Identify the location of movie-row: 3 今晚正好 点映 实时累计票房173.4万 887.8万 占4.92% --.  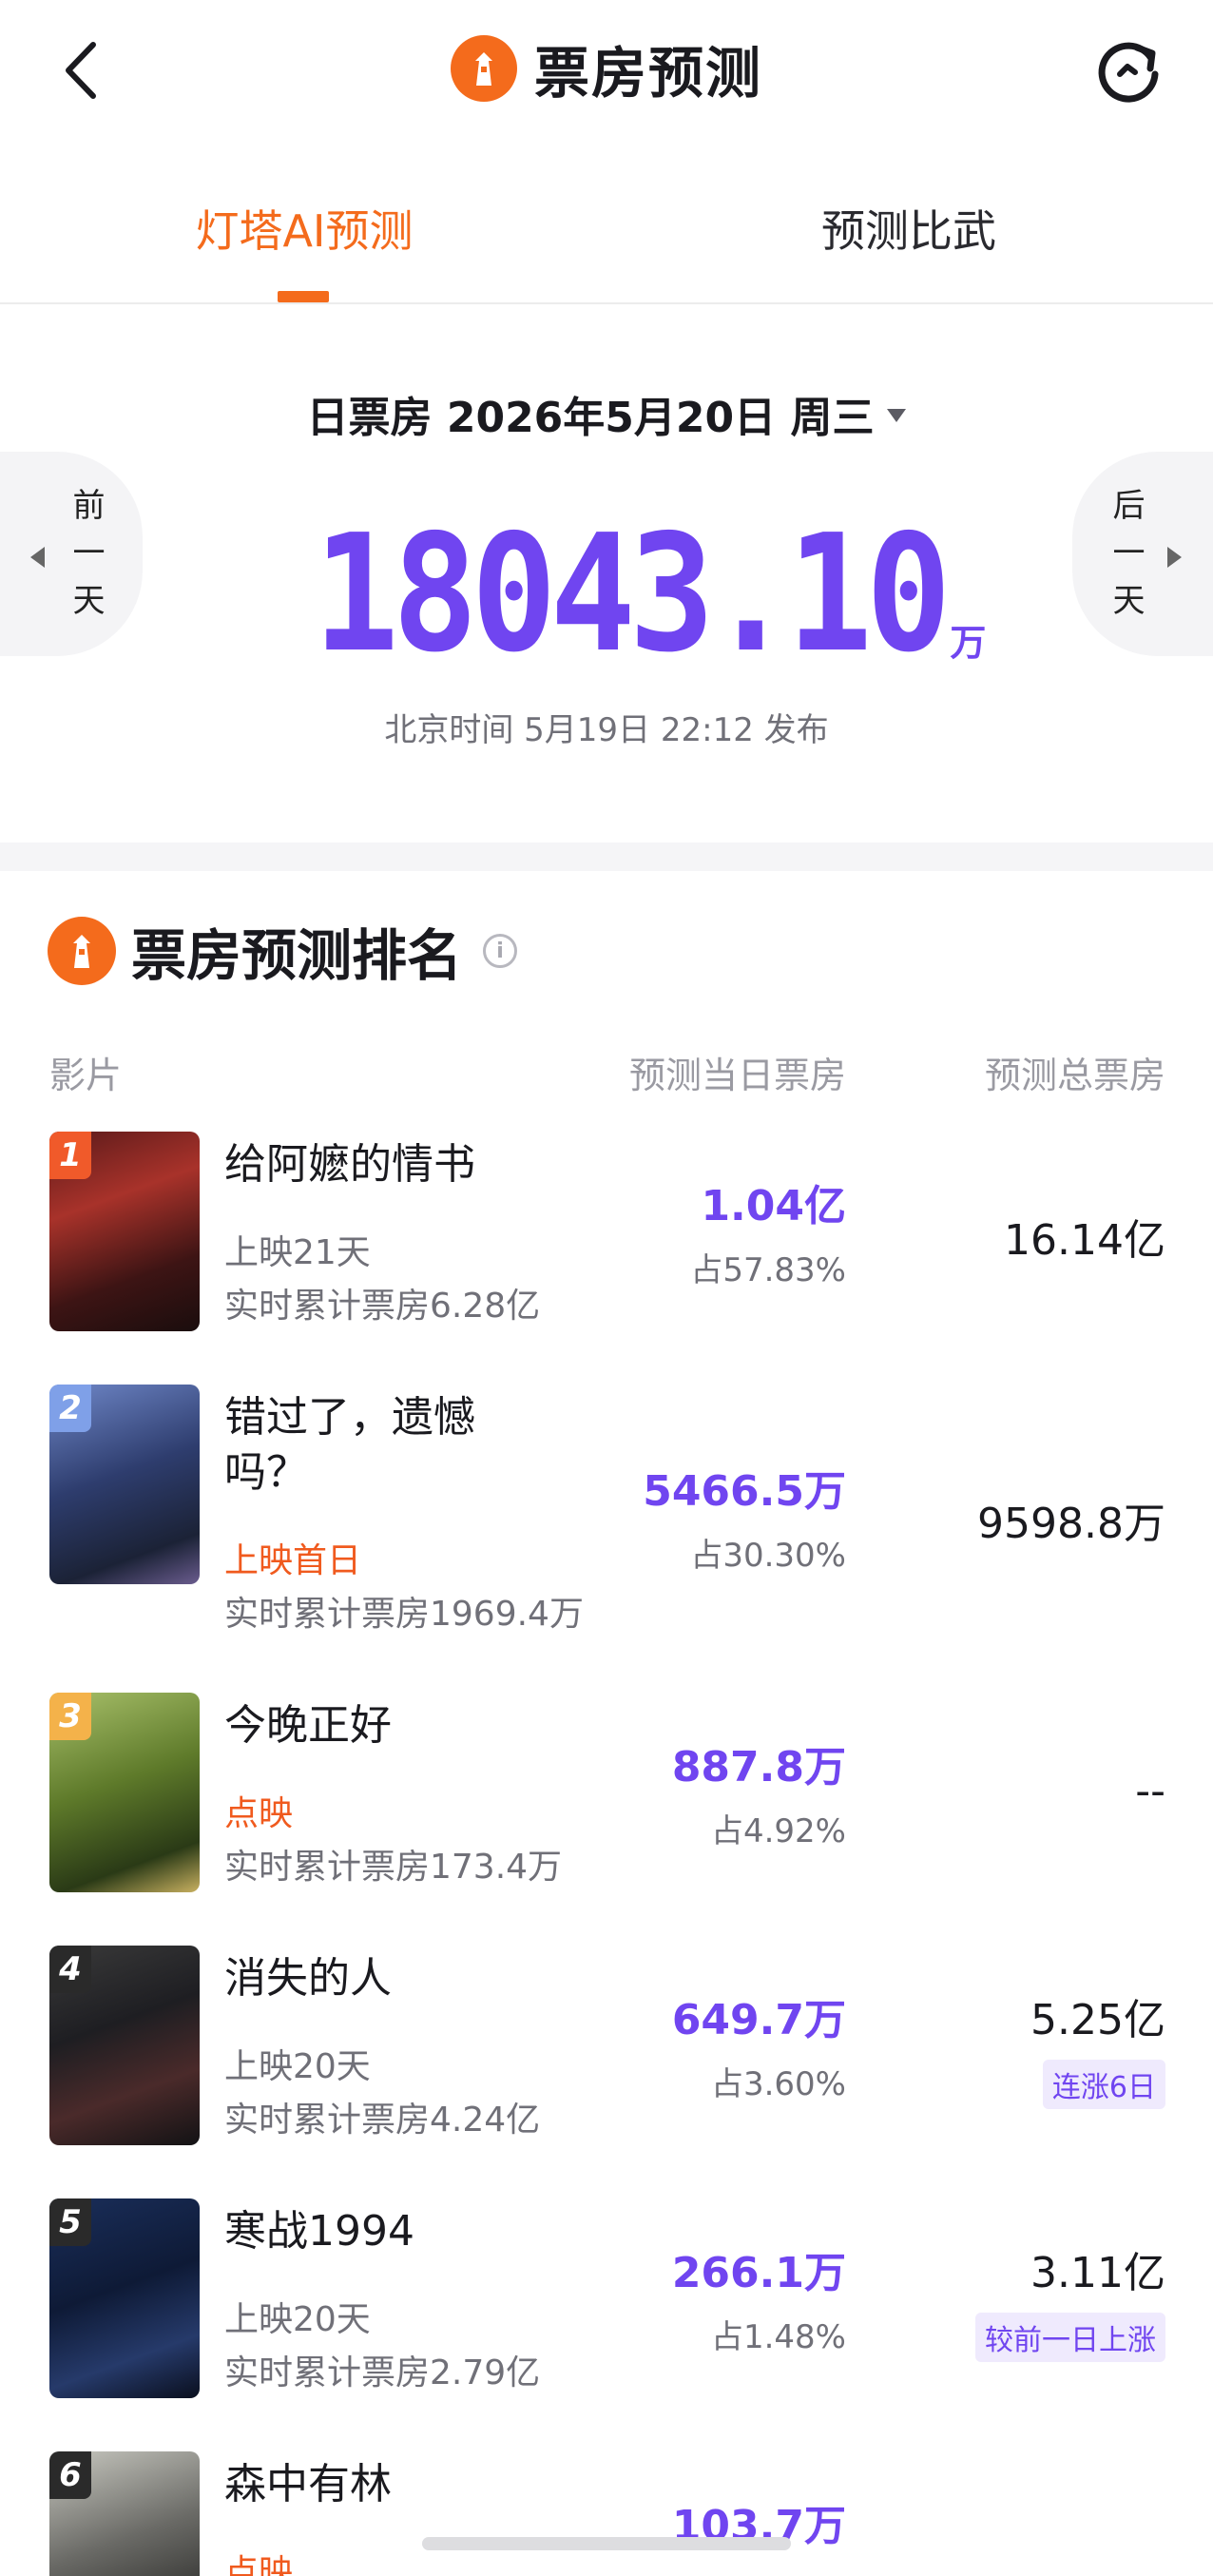
(607, 1794).